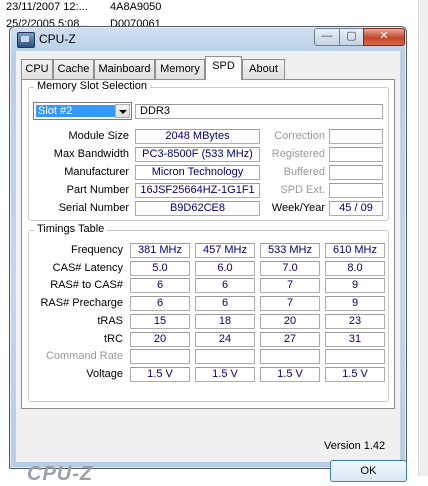 The height and width of the screenshot is (486, 428). What do you see at coordinates (98, 136) in the screenshot?
I see `module-size-label: Module Size` at bounding box center [98, 136].